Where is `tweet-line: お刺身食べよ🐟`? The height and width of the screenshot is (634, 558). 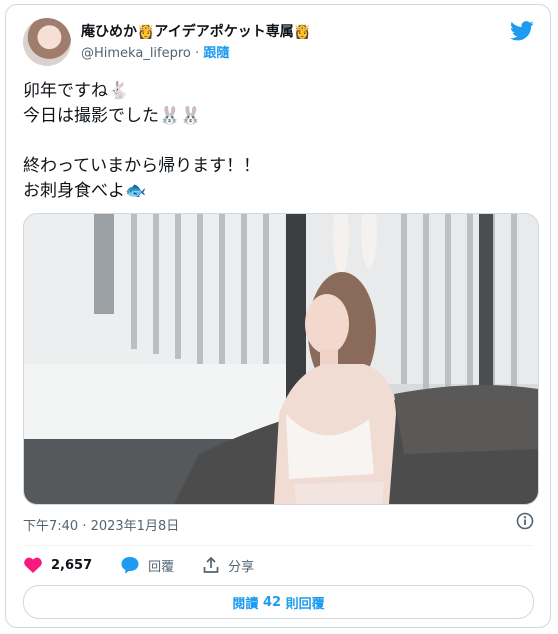 tweet-line: お刺身食べよ🐟 is located at coordinates (85, 191).